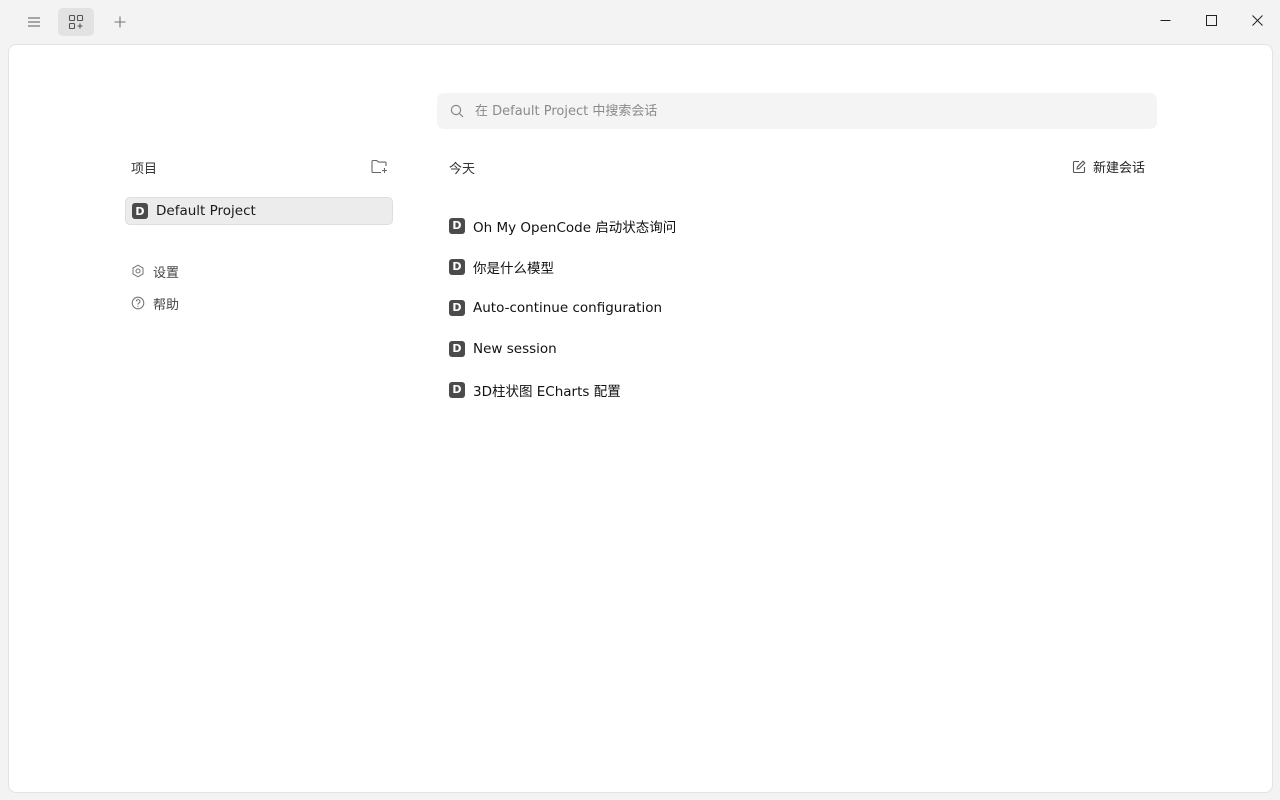 This screenshot has height=800, width=1280. I want to click on close-icon, so click(1257, 20).